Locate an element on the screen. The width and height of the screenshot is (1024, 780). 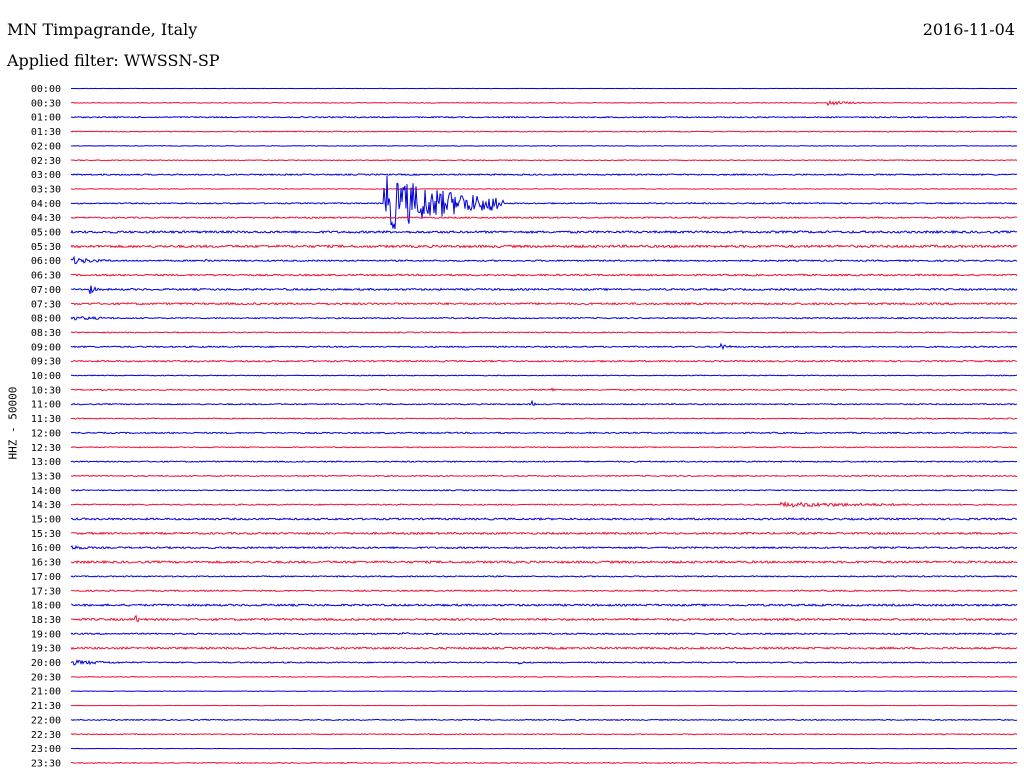
row-time-label: 22:30 is located at coordinates (46, 735).